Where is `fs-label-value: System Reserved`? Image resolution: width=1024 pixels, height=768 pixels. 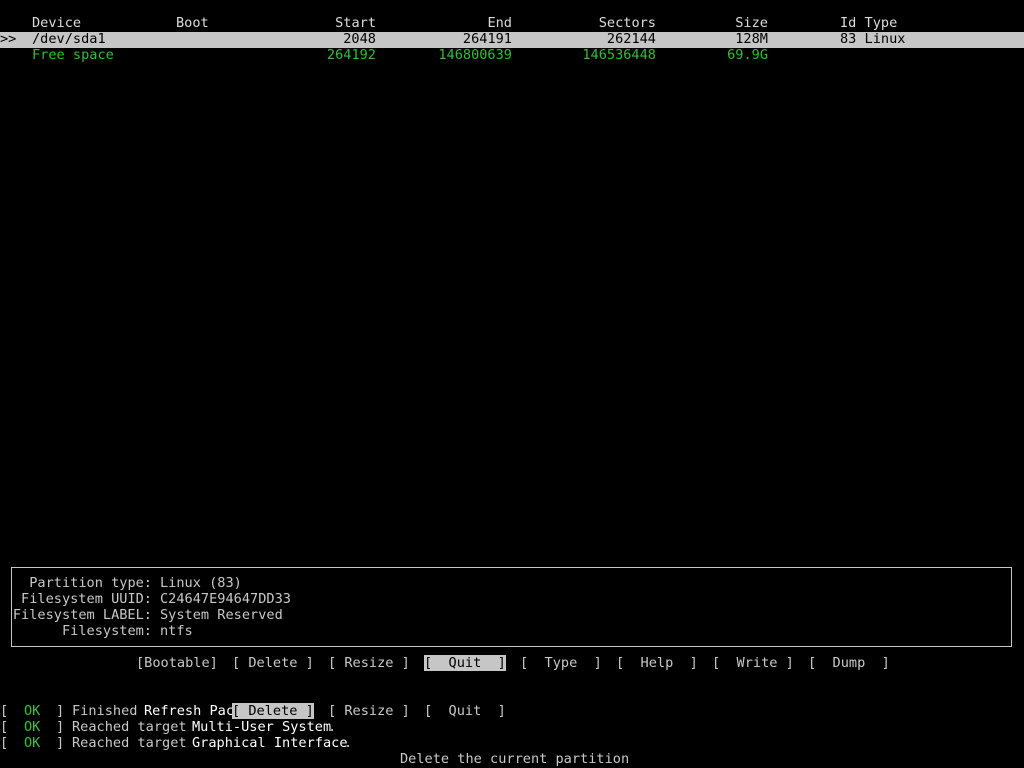
fs-label-value: System Reserved is located at coordinates (221, 615).